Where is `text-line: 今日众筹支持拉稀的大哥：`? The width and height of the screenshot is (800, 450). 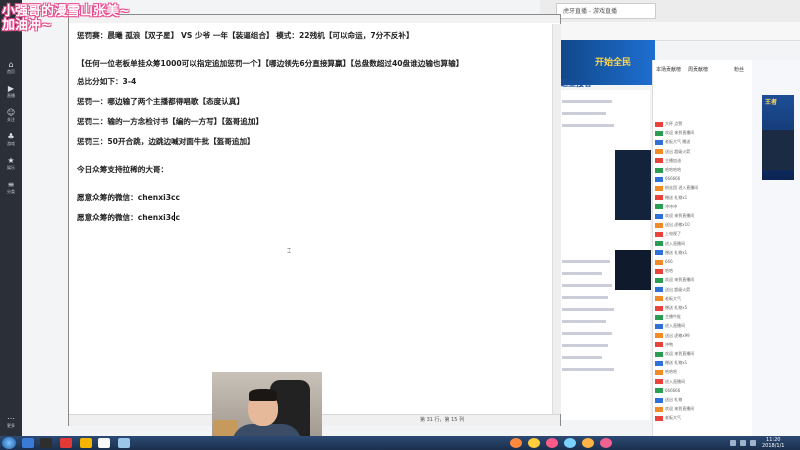
text-line: 今日众筹支持拉稀的大哥： is located at coordinates (123, 169).